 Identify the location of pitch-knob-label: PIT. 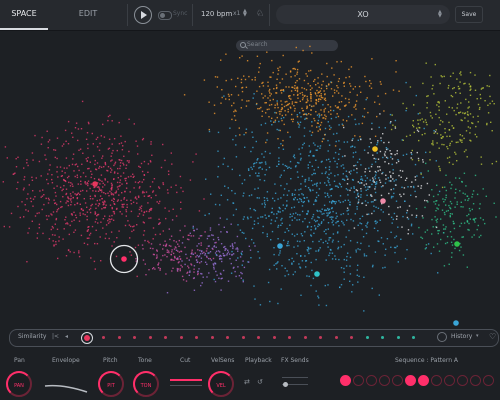
(111, 386).